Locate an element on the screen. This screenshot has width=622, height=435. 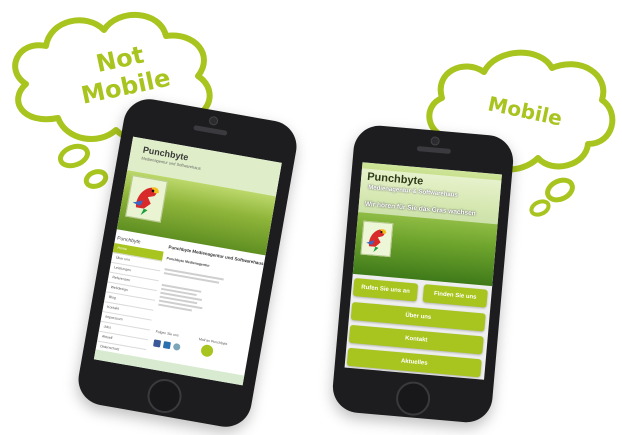
share-icon is located at coordinates (176, 346).